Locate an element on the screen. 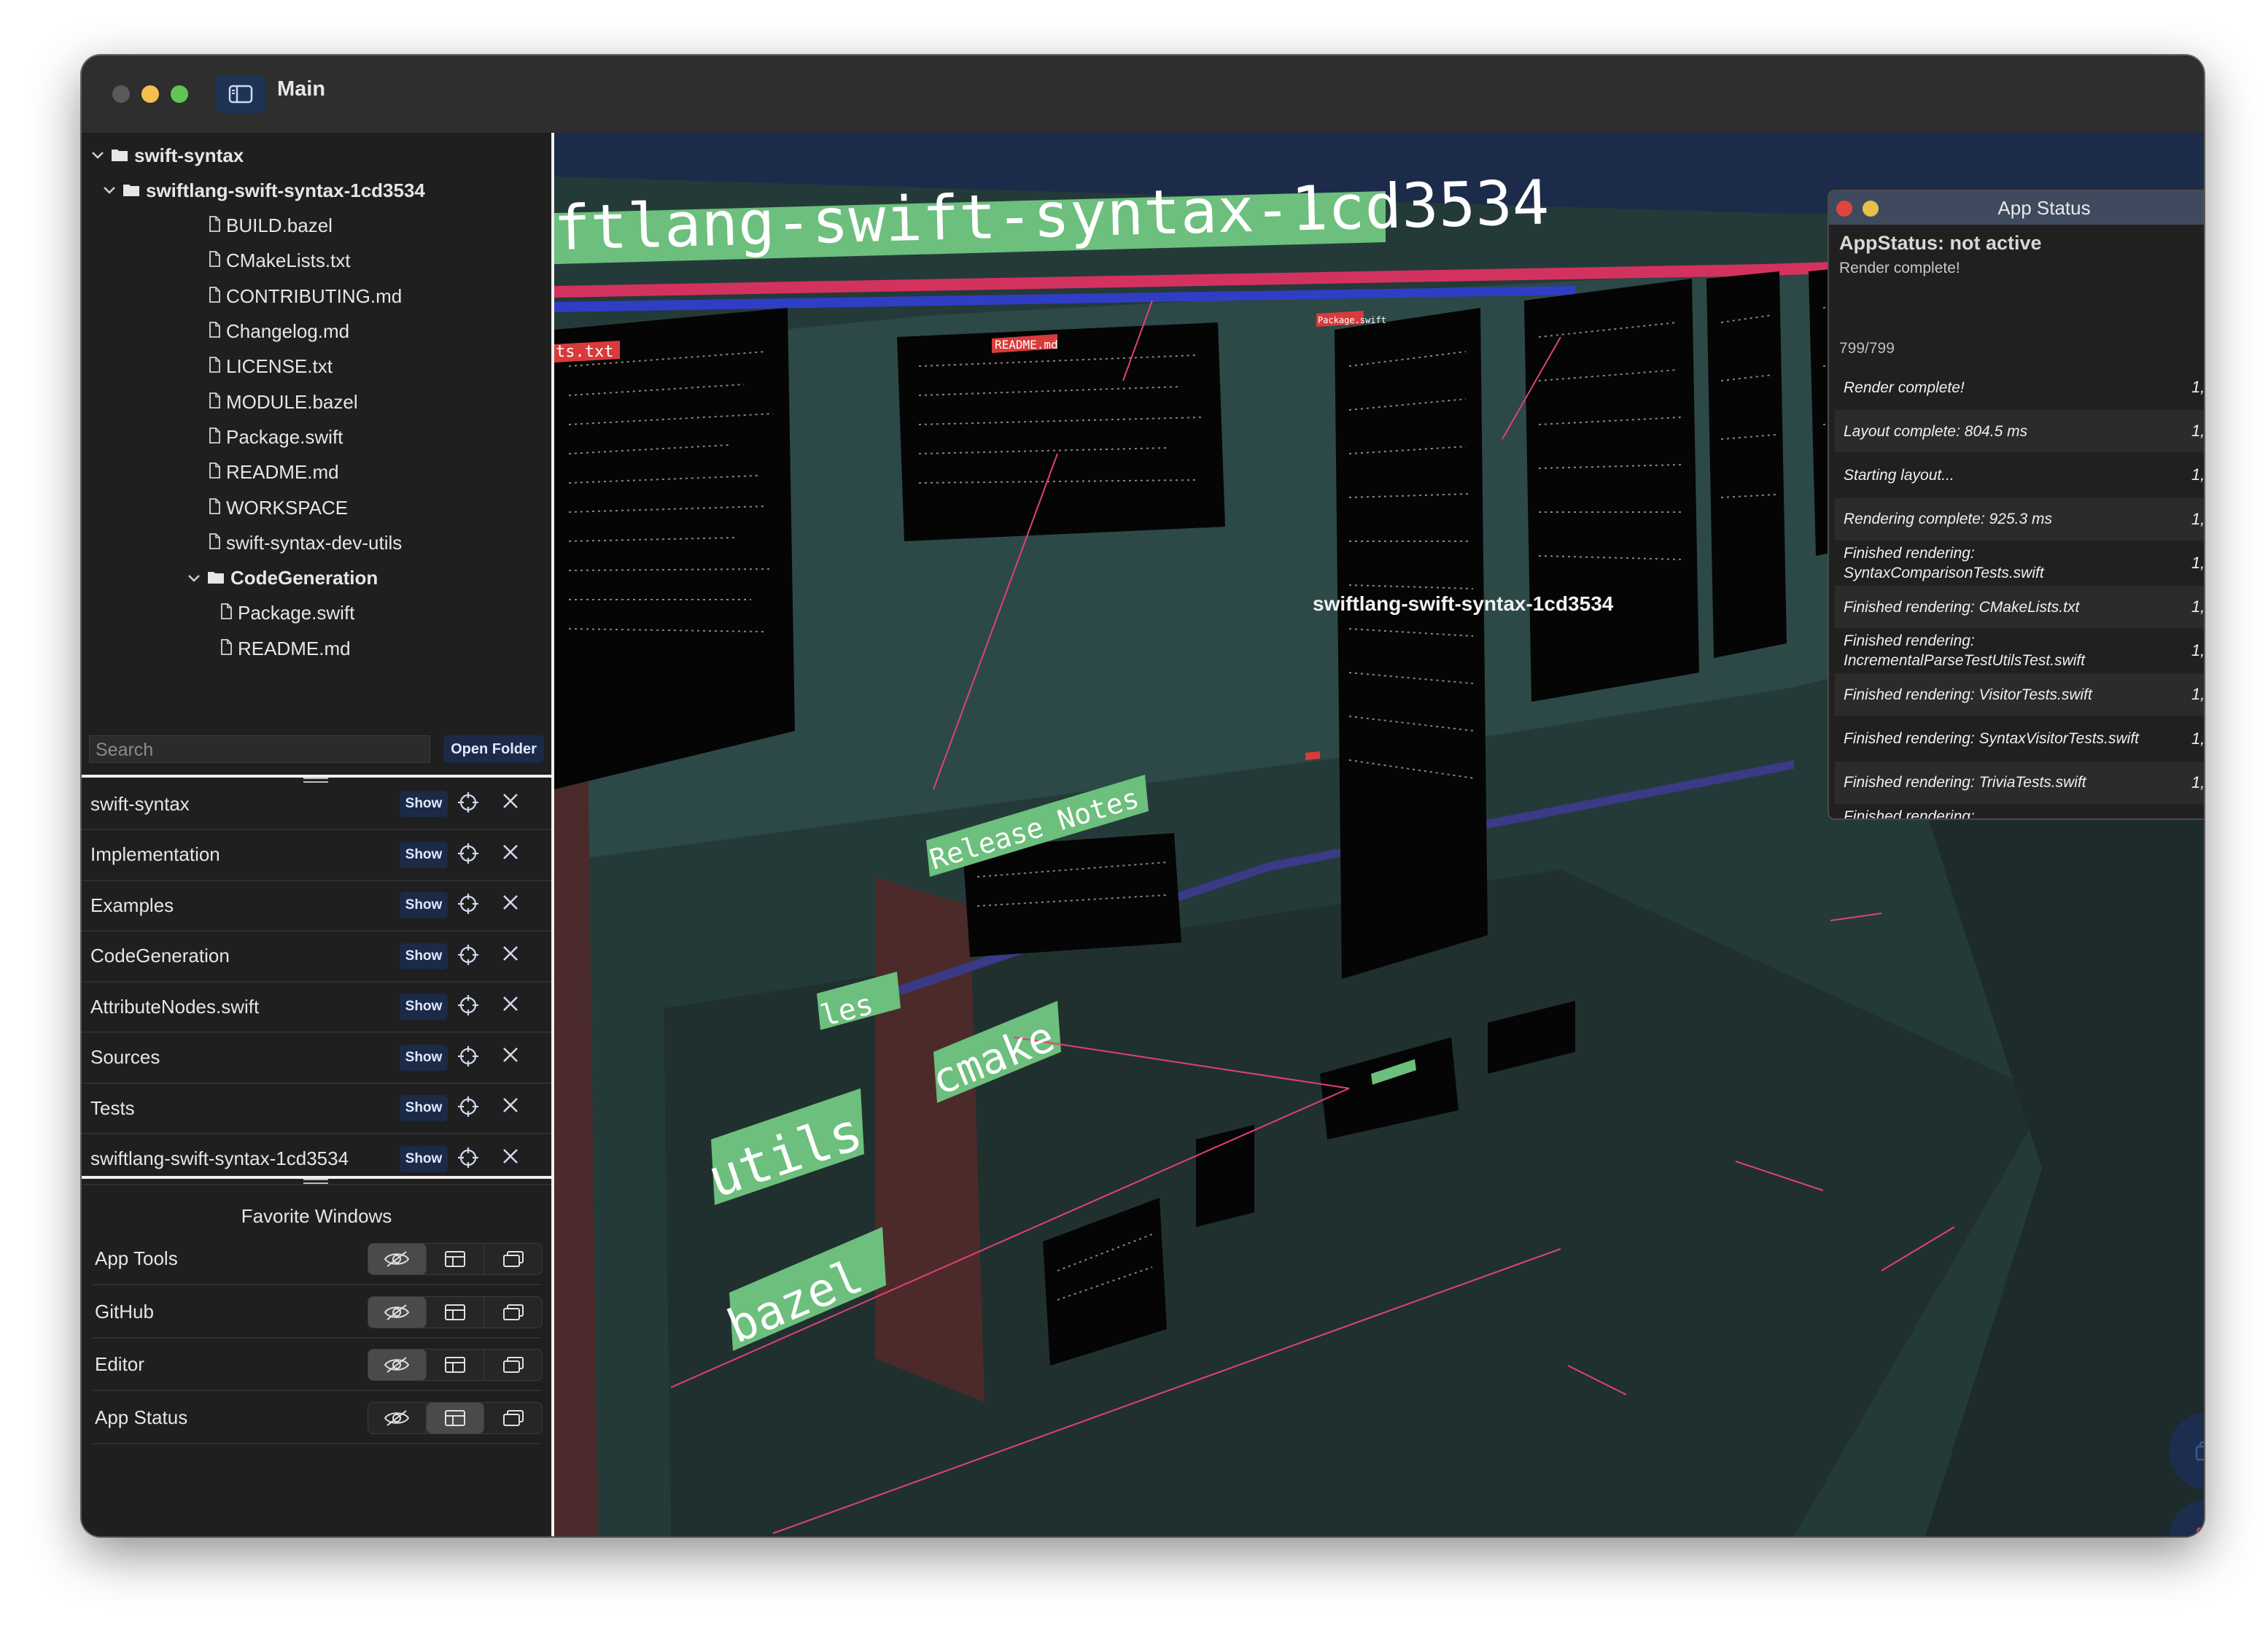  group-row: AttributeNodes.swift Show is located at coordinates (316, 1007).